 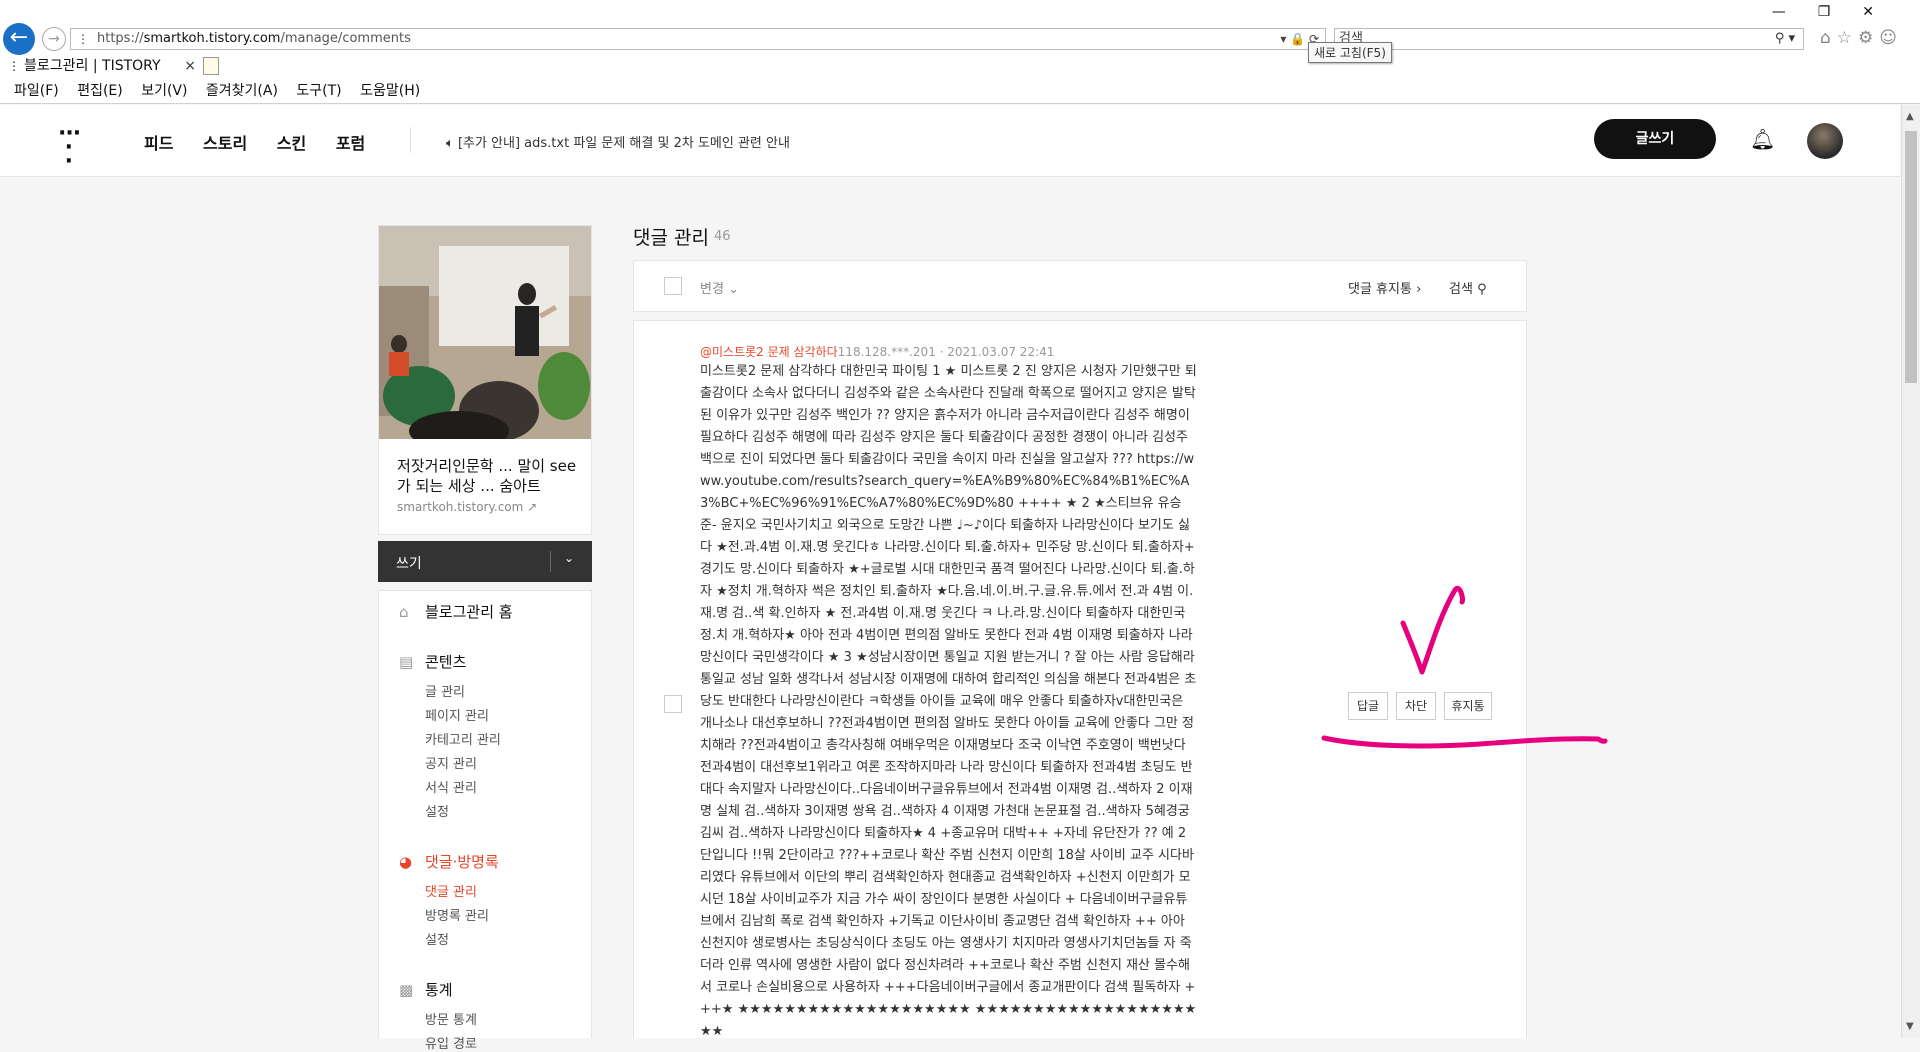 I want to click on sidebar-item-referrer: 유입 경로, so click(x=451, y=1042).